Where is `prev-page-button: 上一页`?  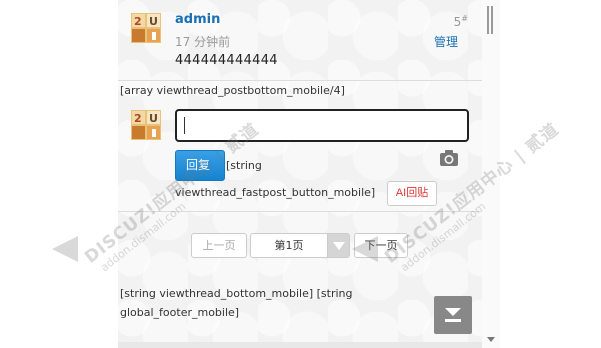
prev-page-button: 上一页 is located at coordinates (219, 245).